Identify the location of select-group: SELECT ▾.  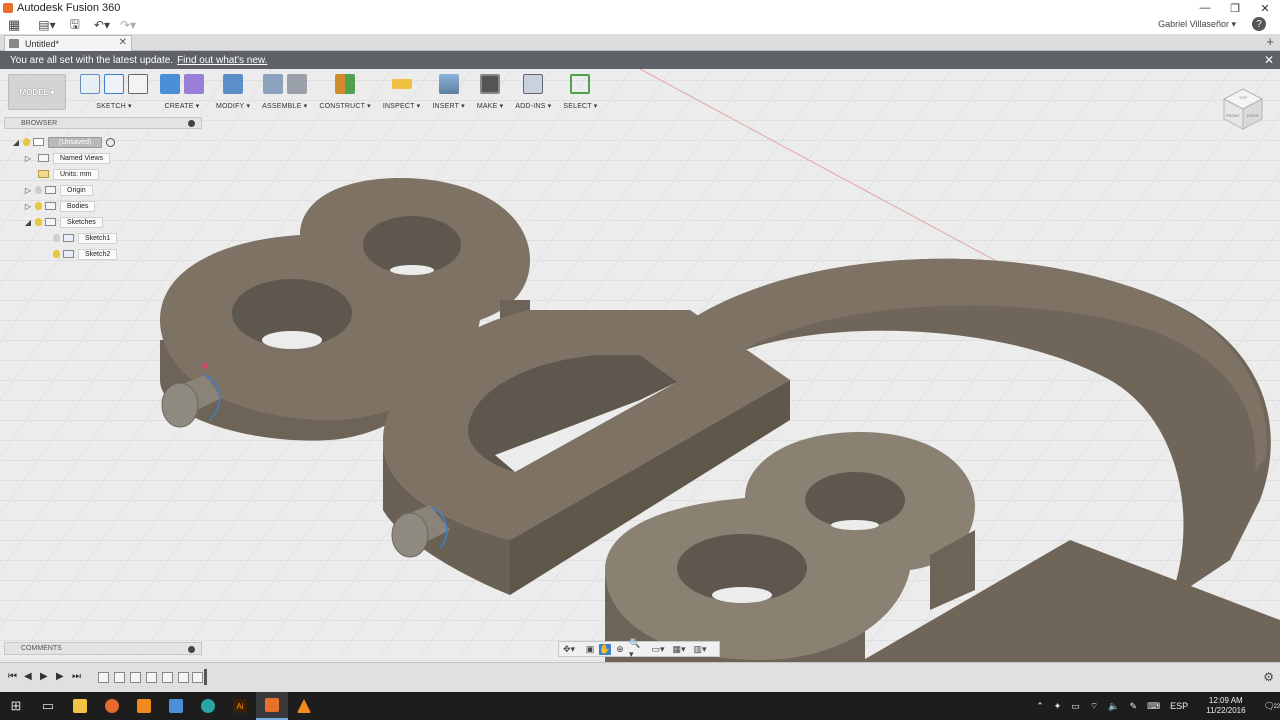
(580, 92).